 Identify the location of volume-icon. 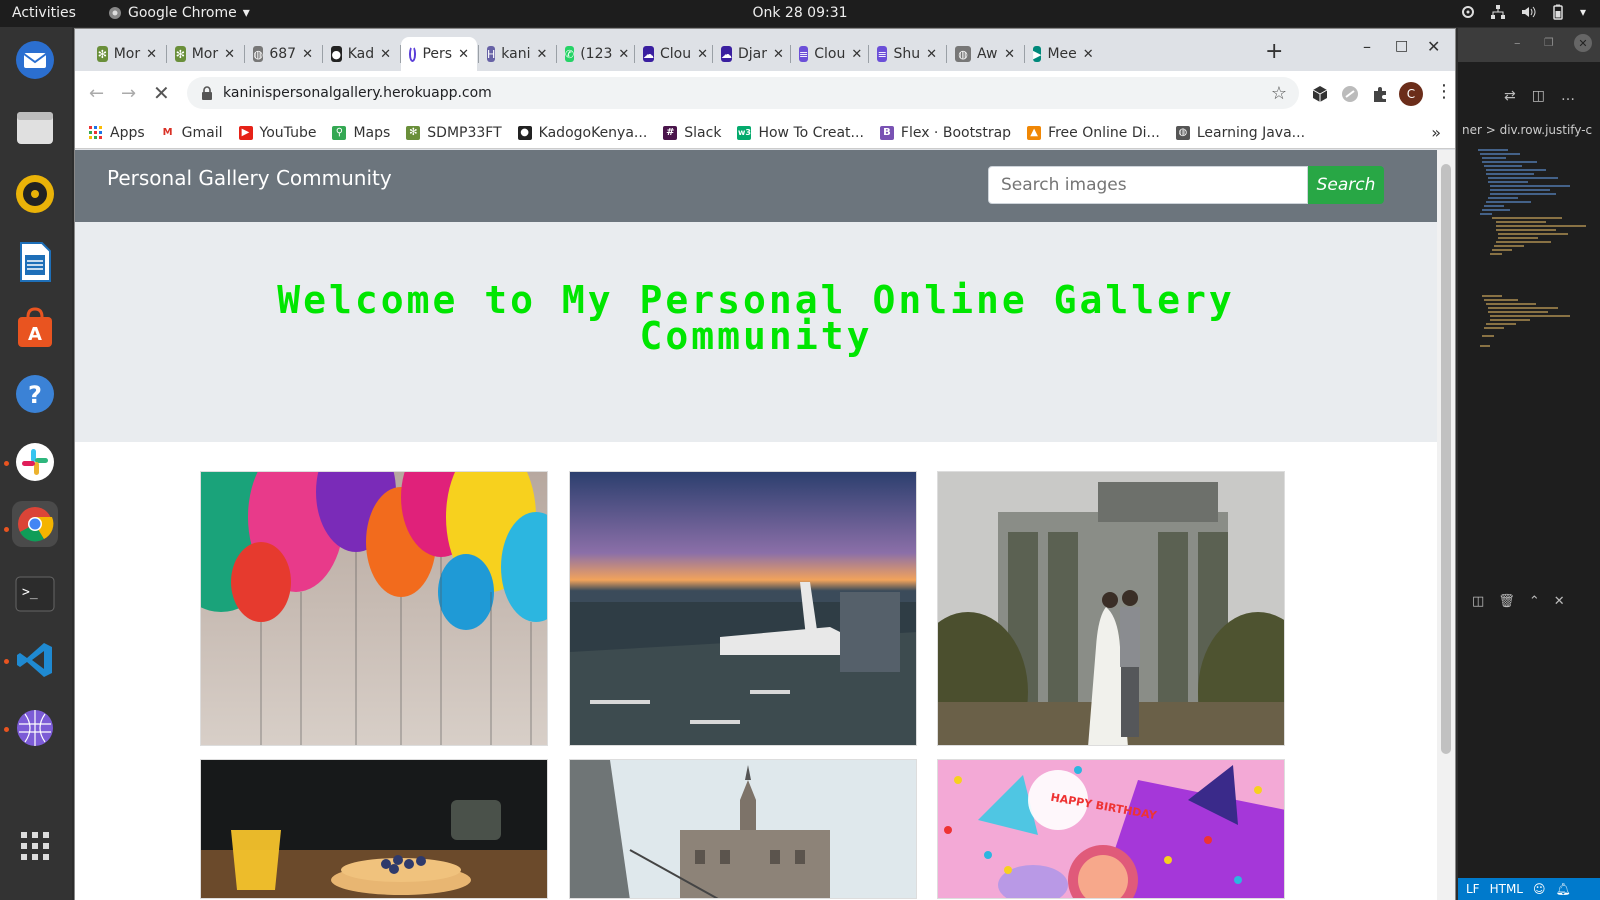
(1528, 12).